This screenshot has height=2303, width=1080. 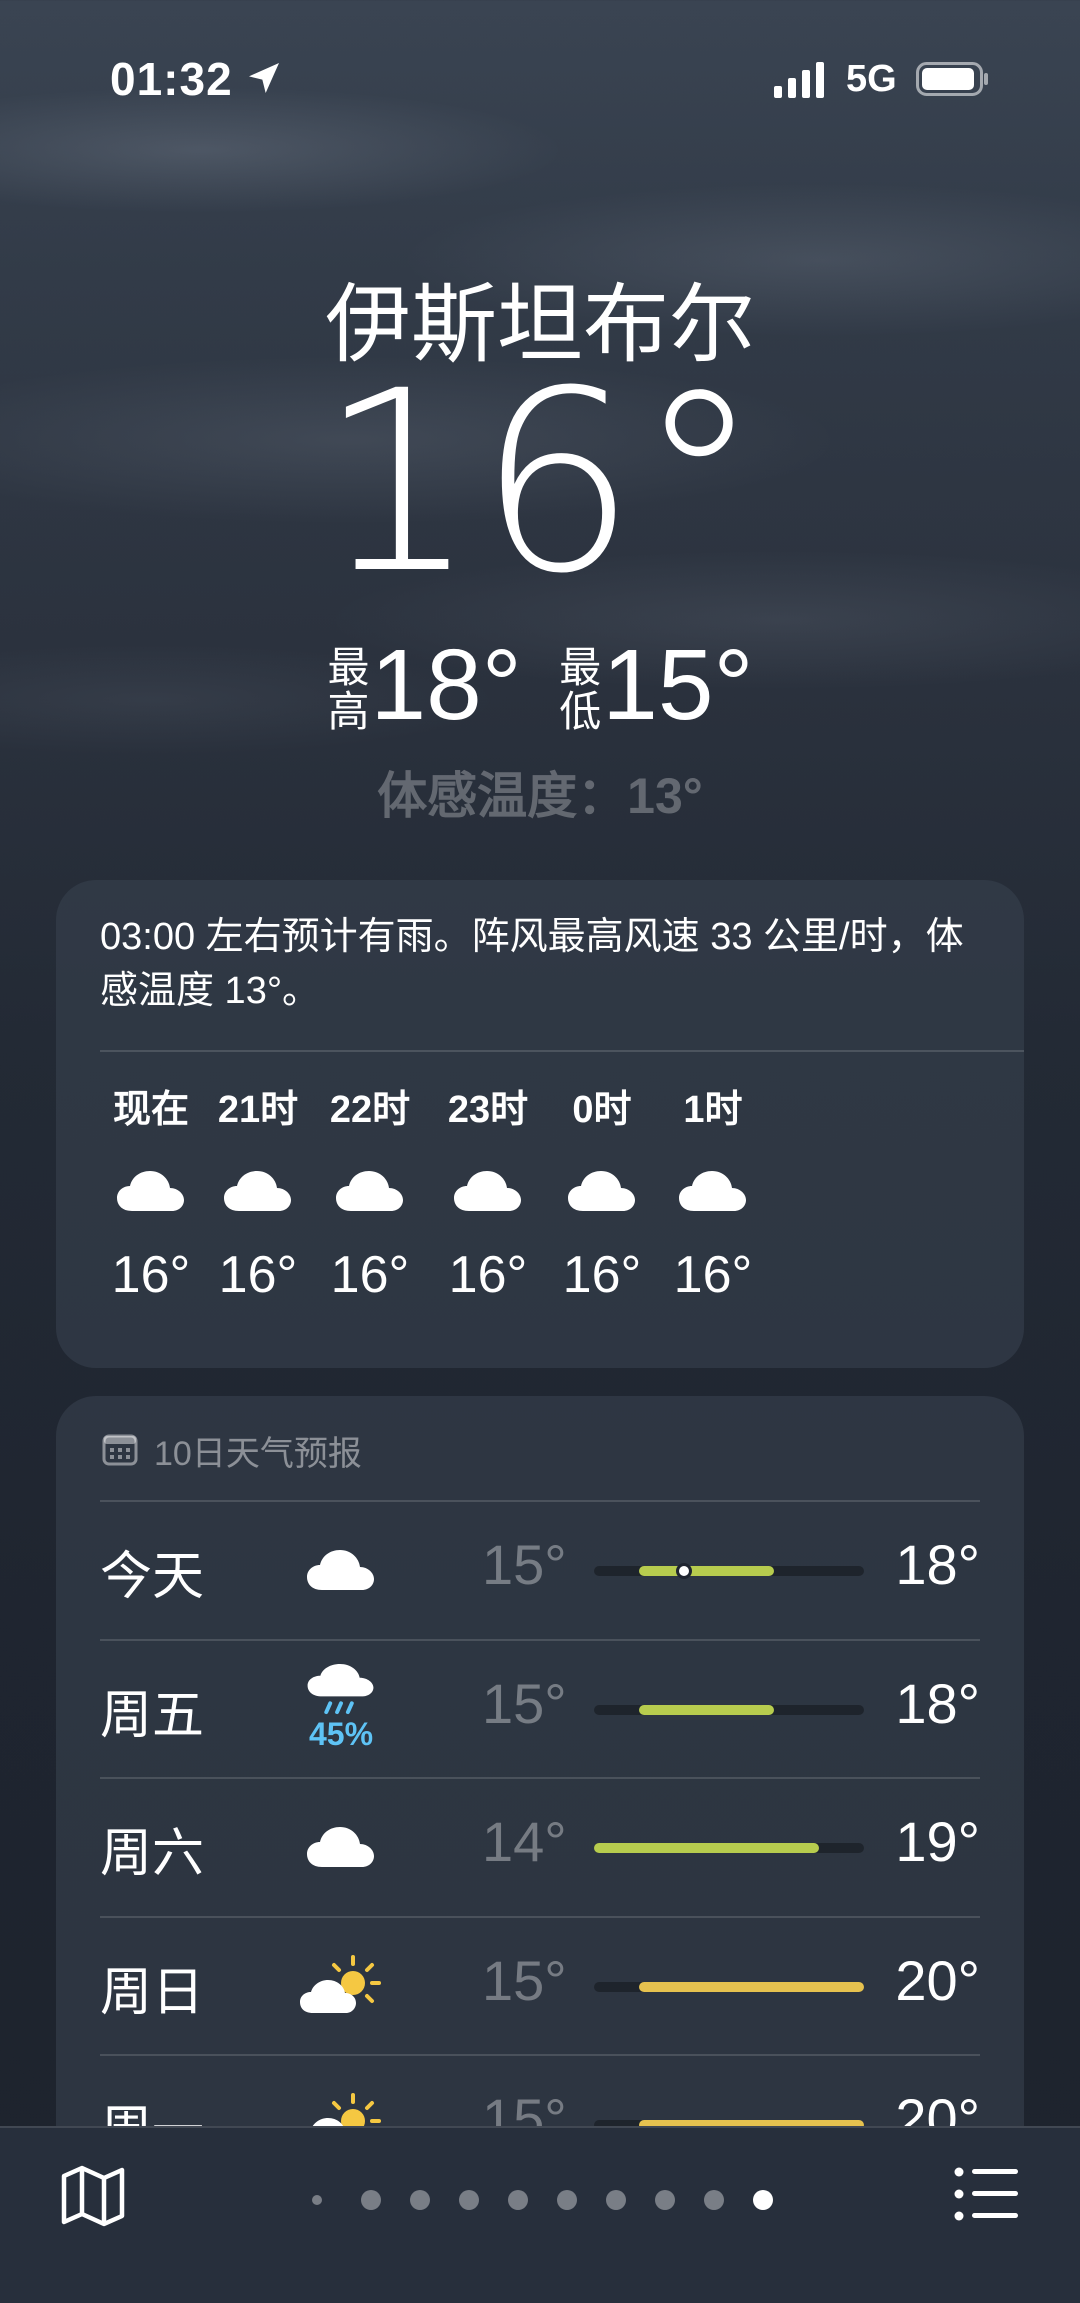 I want to click on forecast-row: 周六 14° 19°, so click(x=540, y=1846).